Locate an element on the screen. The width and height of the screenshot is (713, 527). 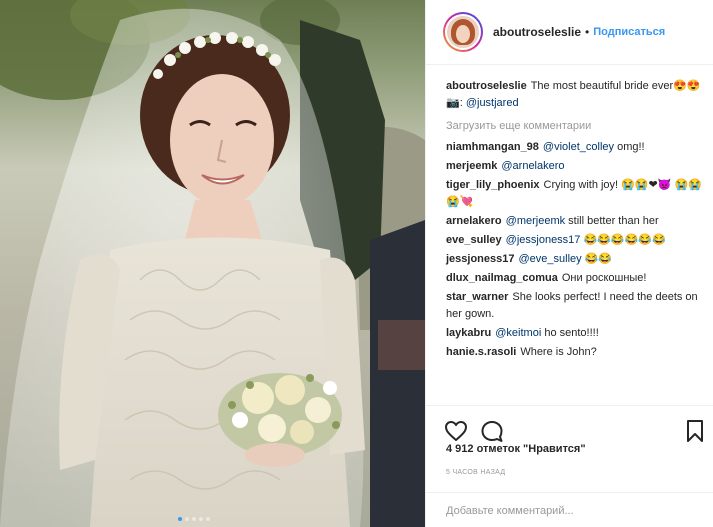
caption-credit: 📷: @justjared is located at coordinates (482, 103).